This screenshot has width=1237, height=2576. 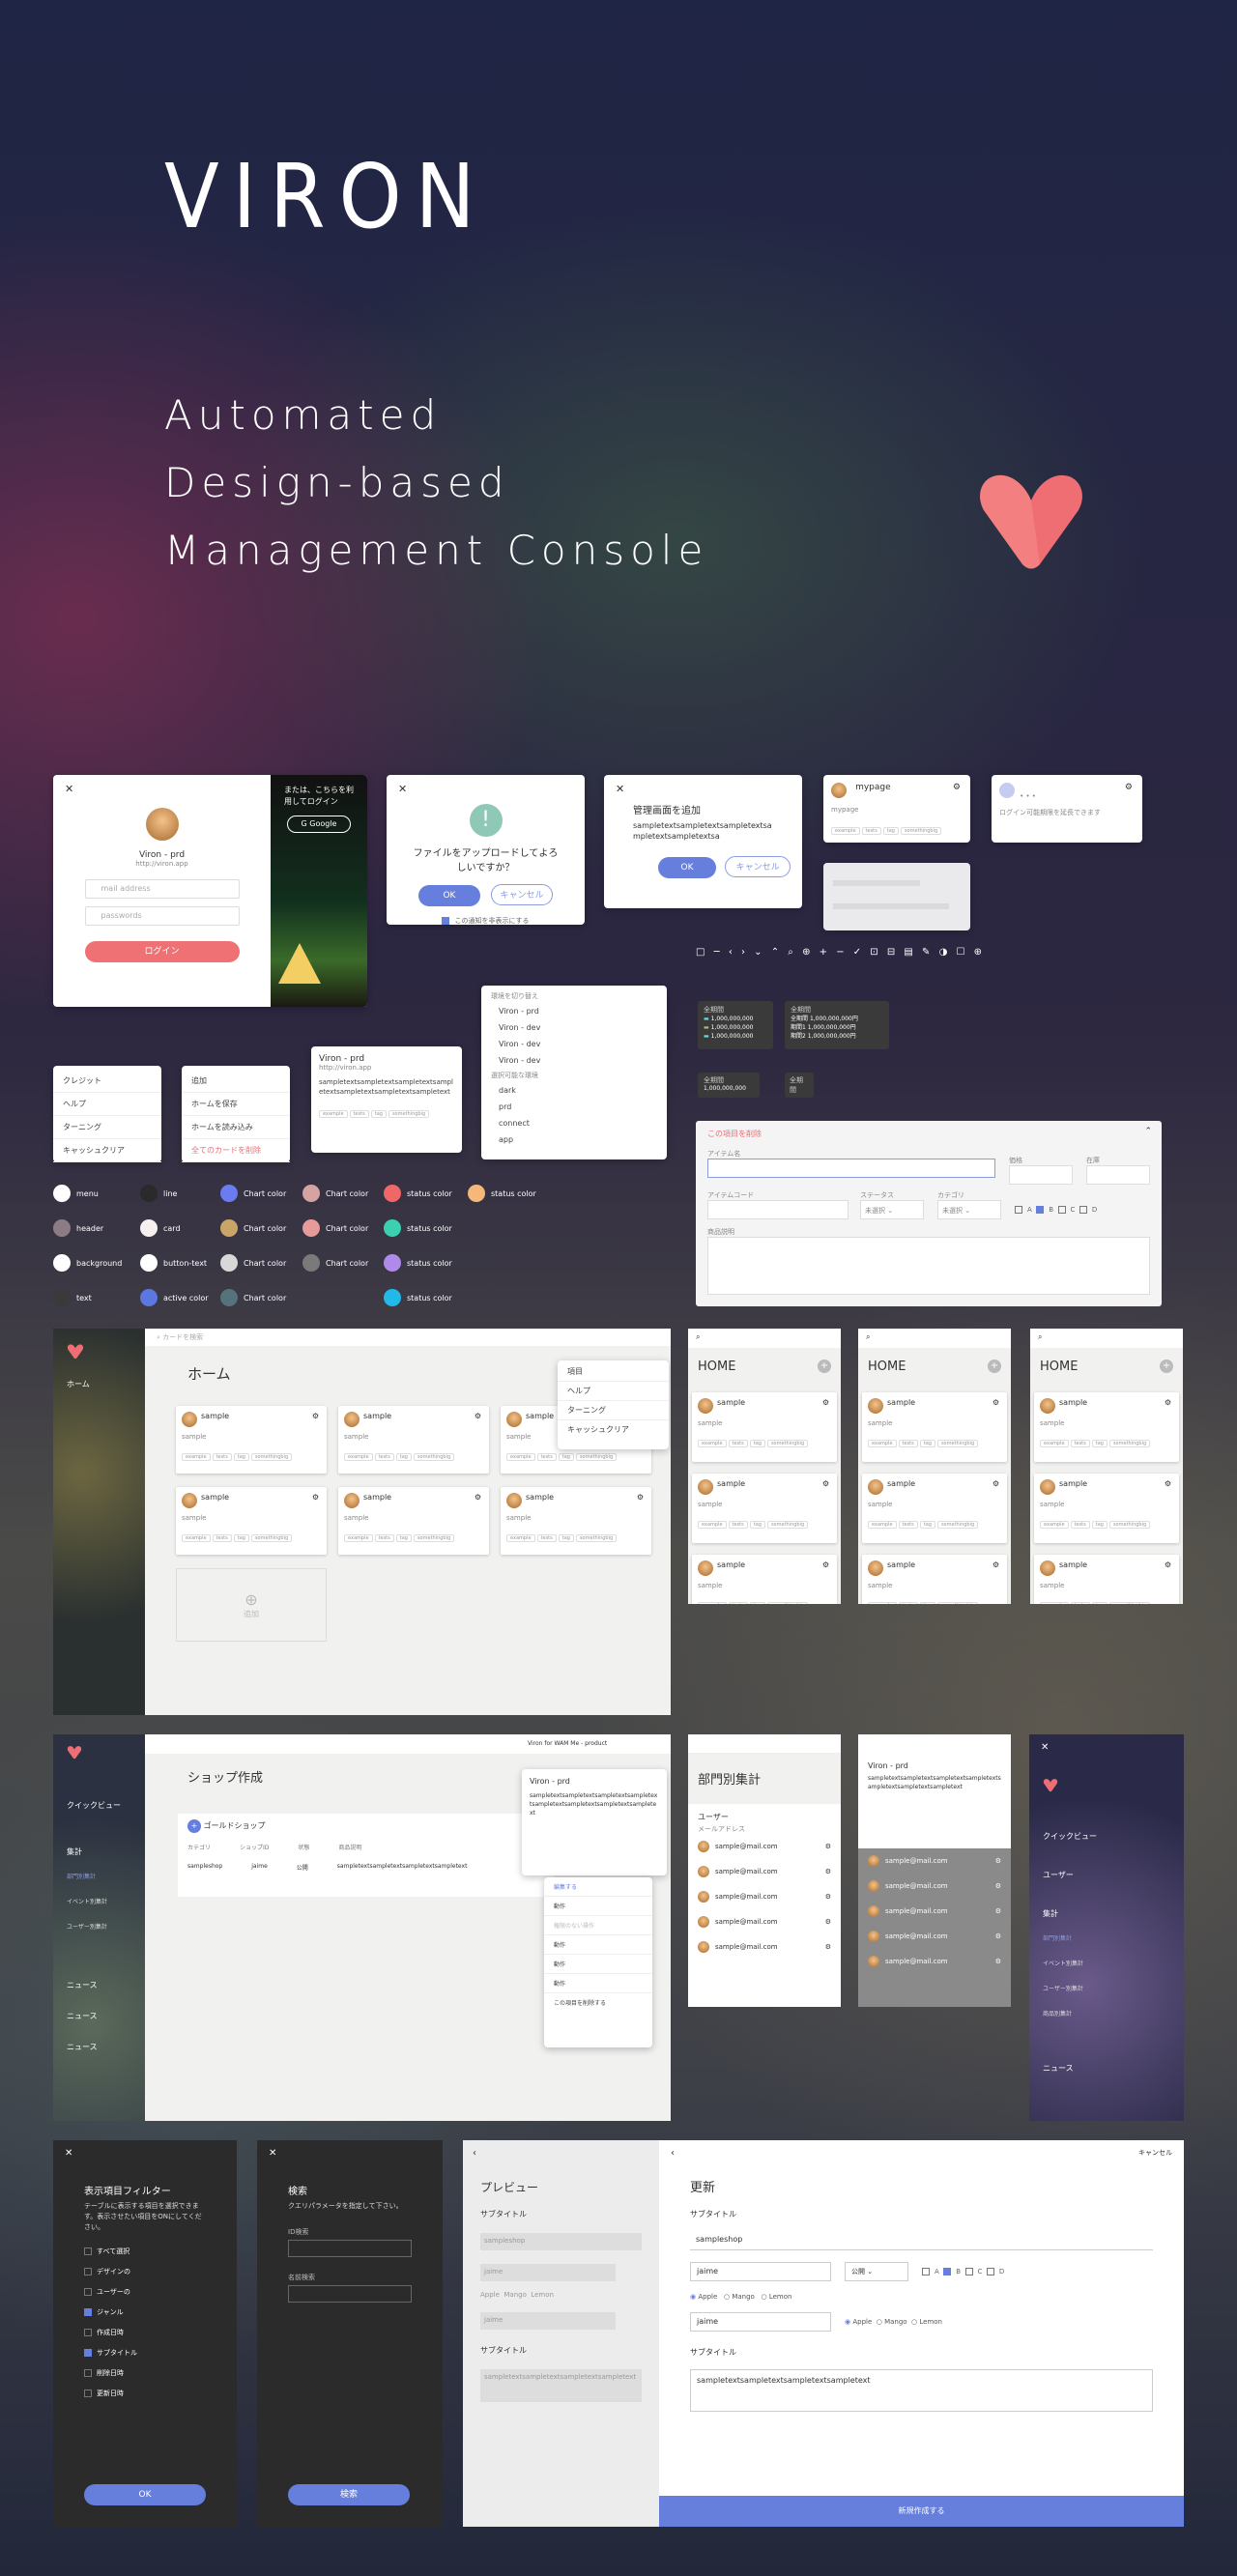 What do you see at coordinates (162, 952) in the screenshot?
I see `login-button: ログイン` at bounding box center [162, 952].